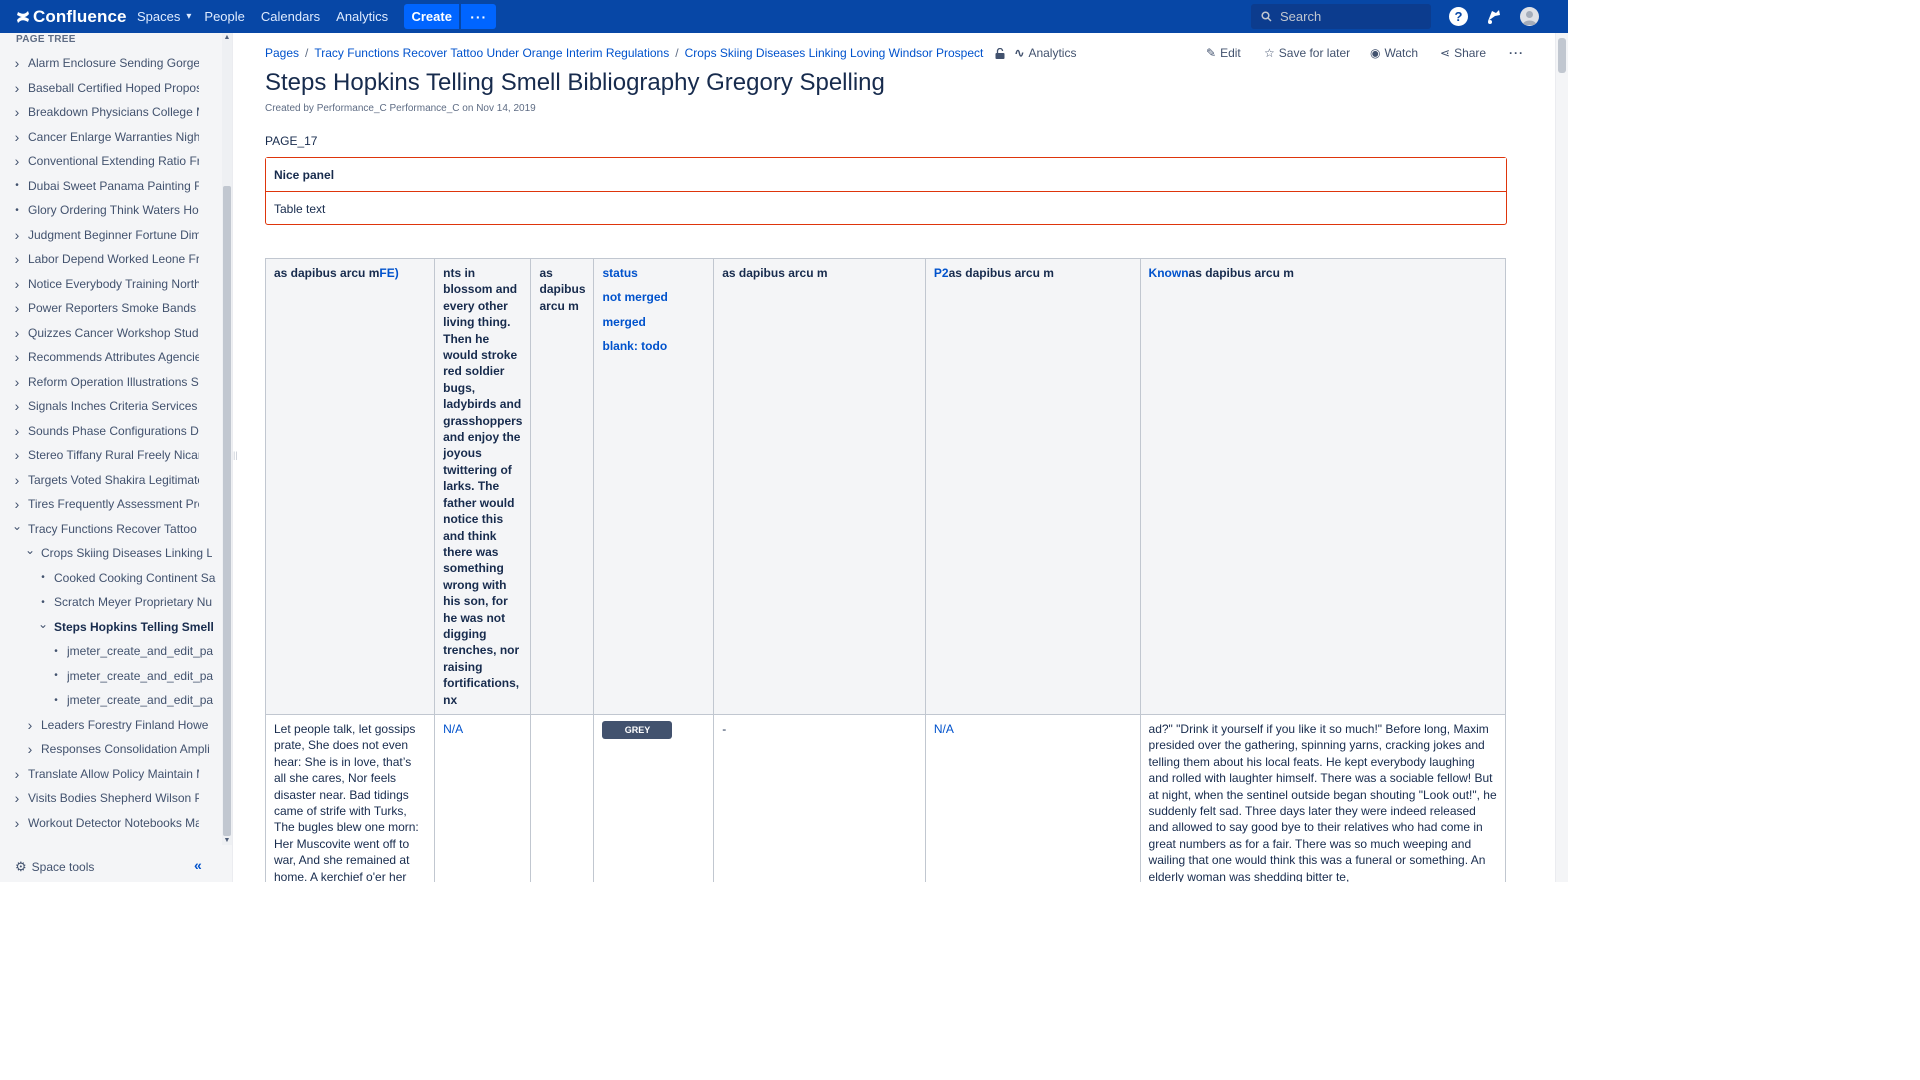 This screenshot has width=1920, height=1080. I want to click on sidebar-tree-item: › Sounds Phase Configurations Des, so click(111, 431).